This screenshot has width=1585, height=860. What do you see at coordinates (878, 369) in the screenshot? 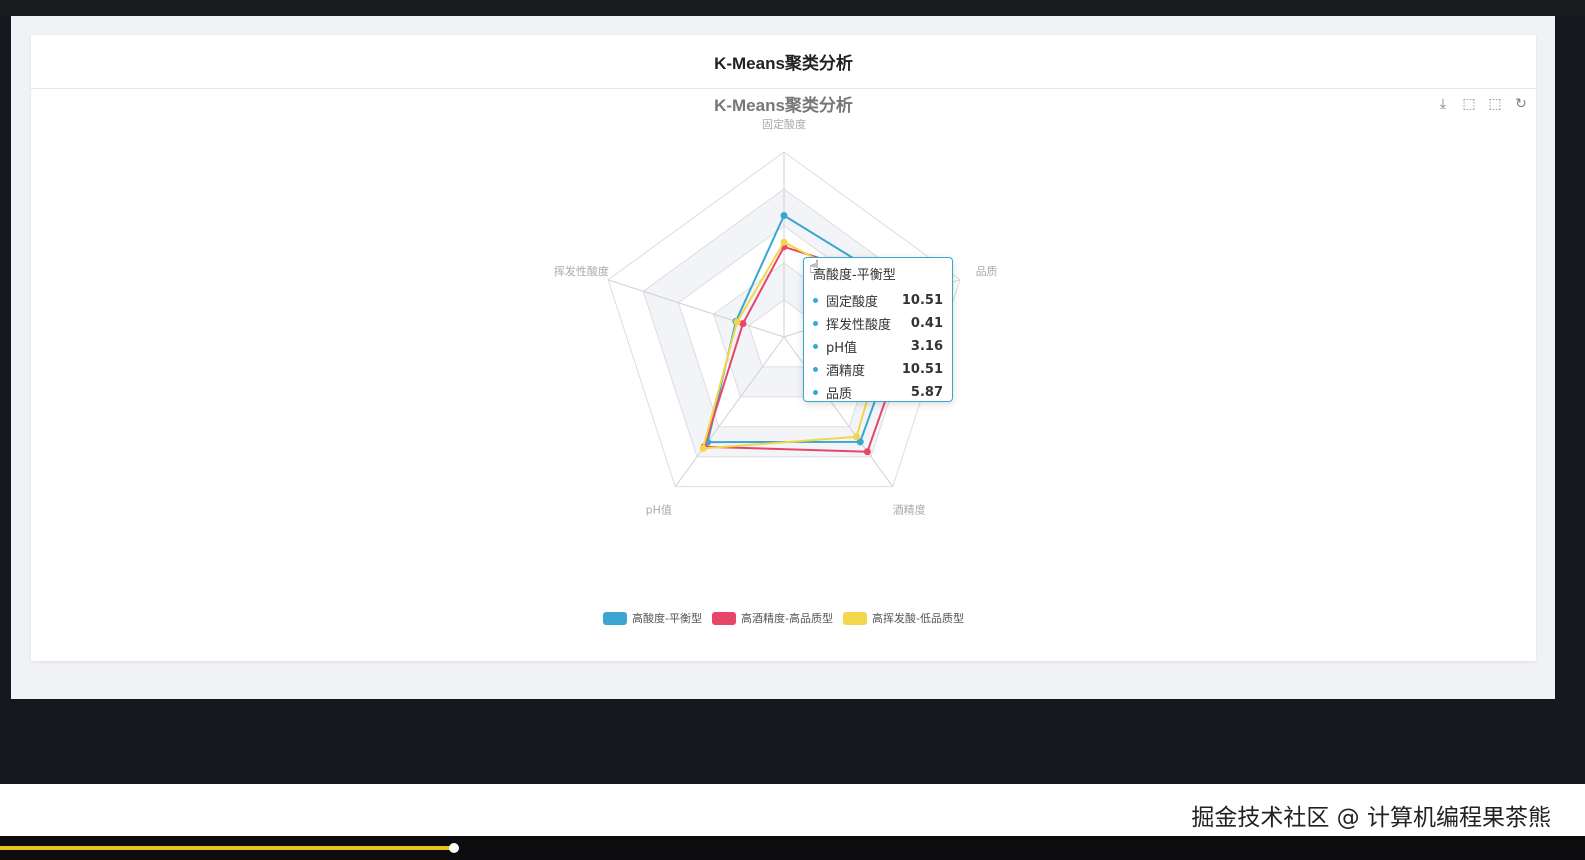
I see `tooltip-row: 酒精度 10.51` at bounding box center [878, 369].